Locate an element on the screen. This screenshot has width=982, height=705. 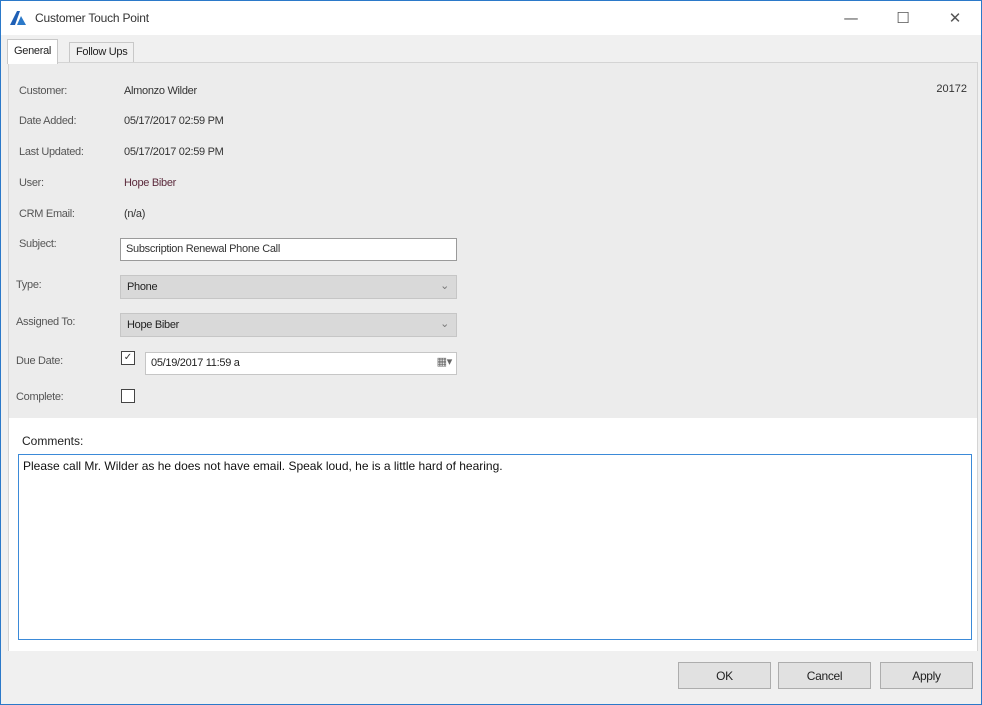
due-date-checkbox: ✓ is located at coordinates (128, 358).